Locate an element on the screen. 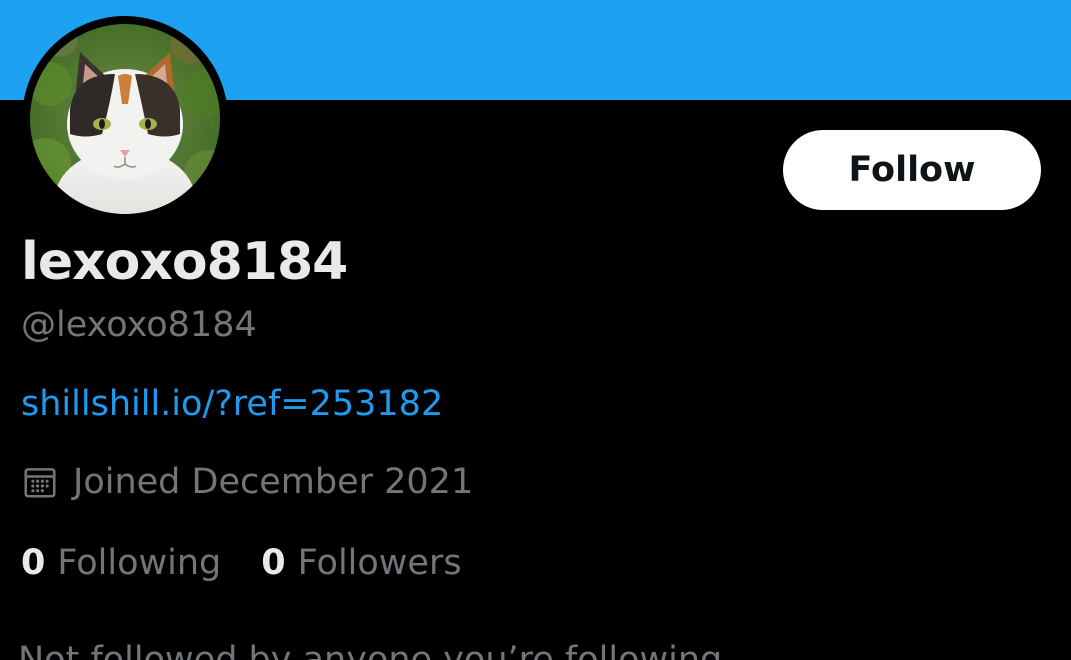 The height and width of the screenshot is (660, 1071). following-count: 0 is located at coordinates (33, 563).